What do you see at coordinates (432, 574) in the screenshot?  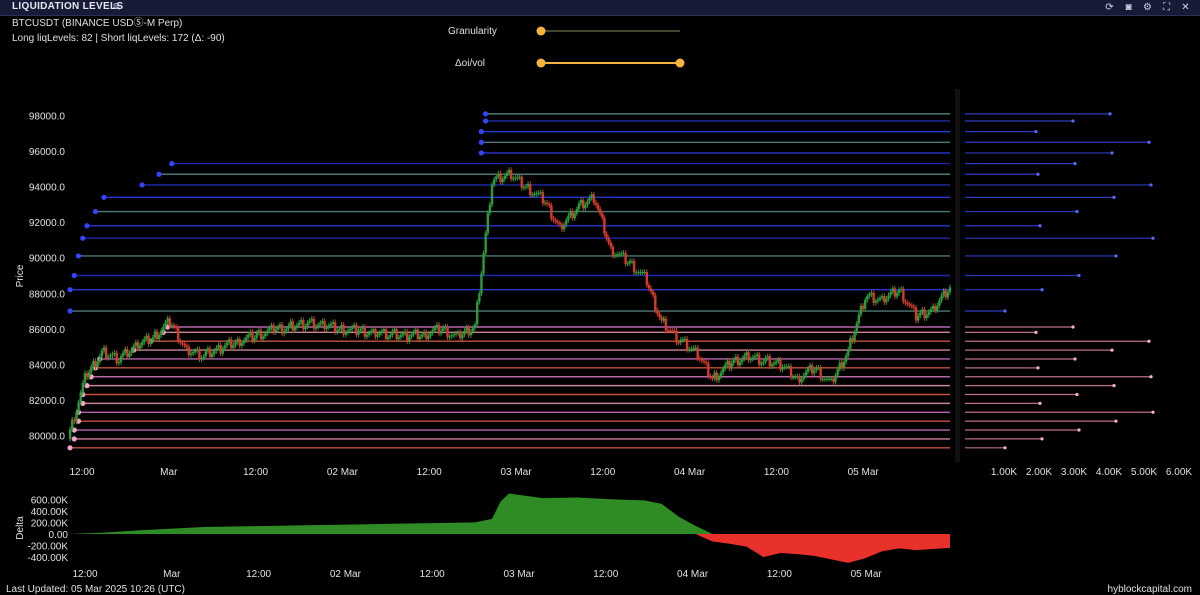 I see `delta-x-tick-label: 12:00` at bounding box center [432, 574].